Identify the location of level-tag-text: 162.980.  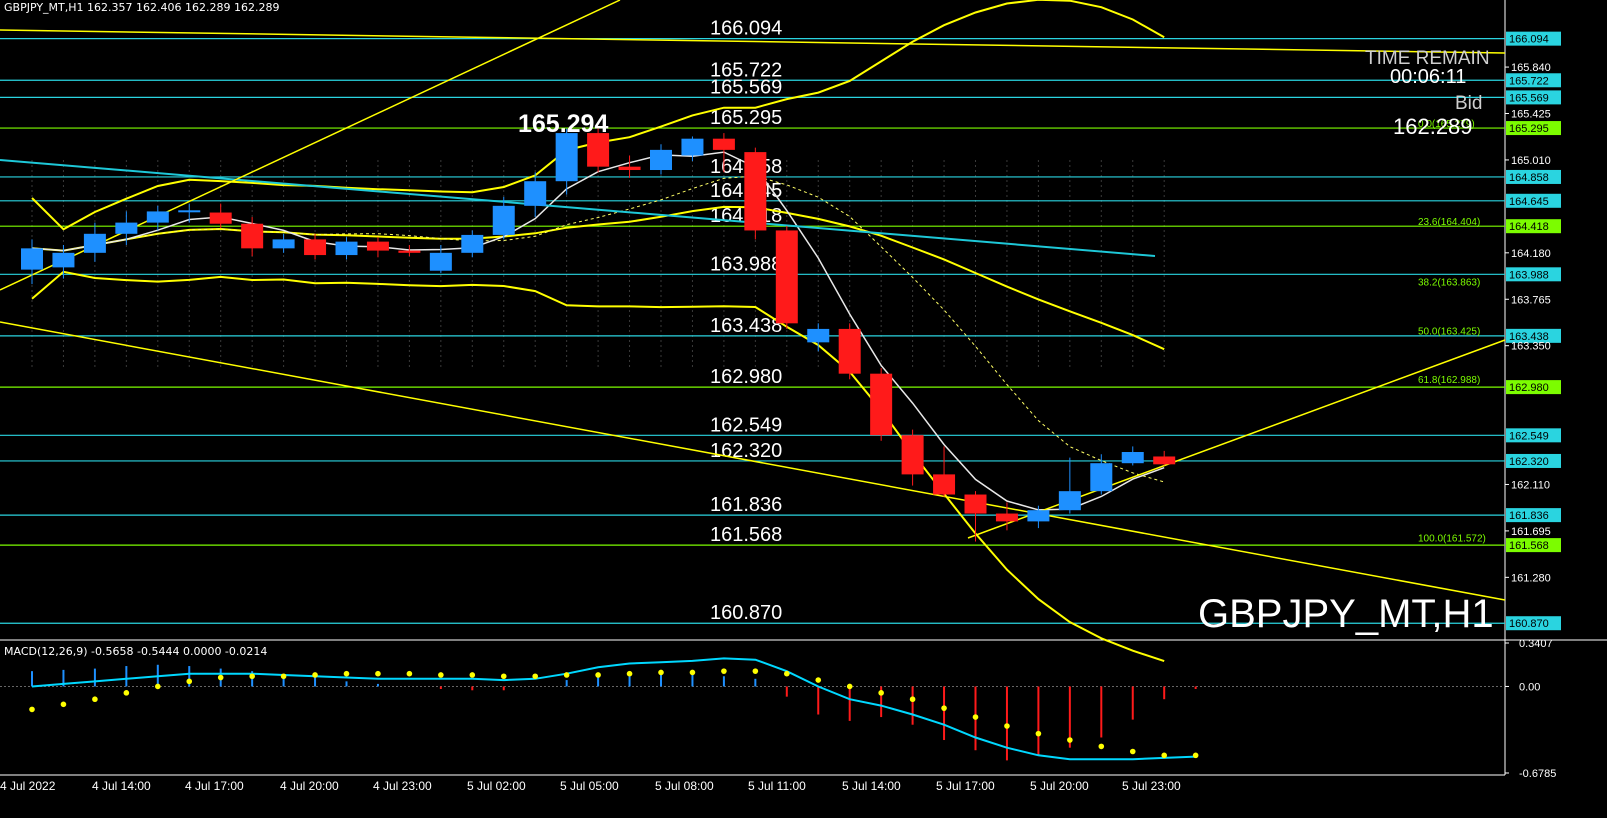
(1529, 388).